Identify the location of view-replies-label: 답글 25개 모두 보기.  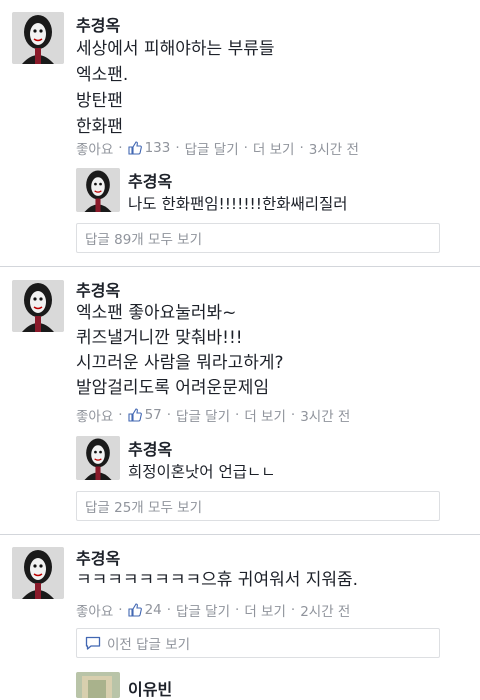
(143, 508).